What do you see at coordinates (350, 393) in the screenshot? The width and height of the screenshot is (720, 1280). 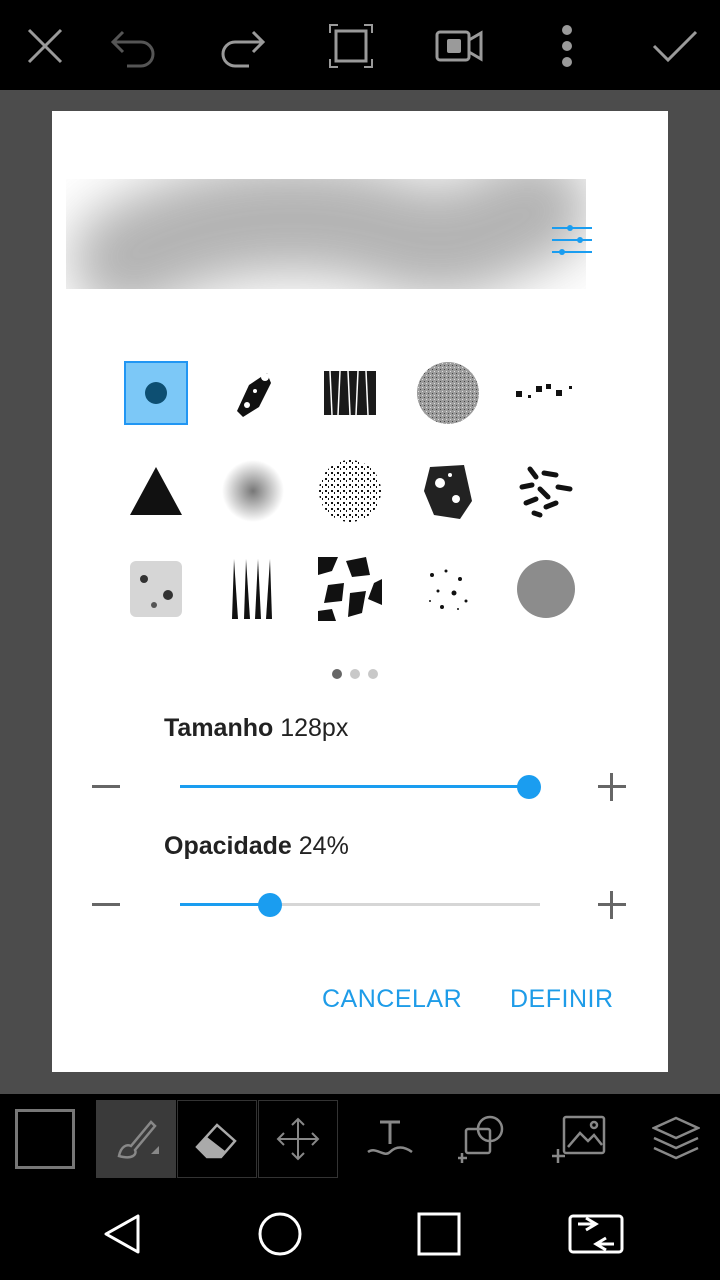 I see `brush-dry-bristle` at bounding box center [350, 393].